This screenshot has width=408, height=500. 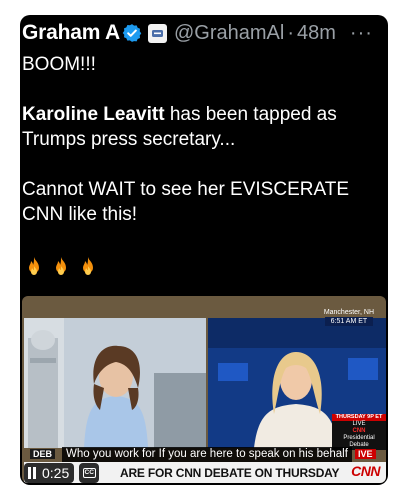 What do you see at coordinates (56, 473) in the screenshot?
I see `player-time: 0:25` at bounding box center [56, 473].